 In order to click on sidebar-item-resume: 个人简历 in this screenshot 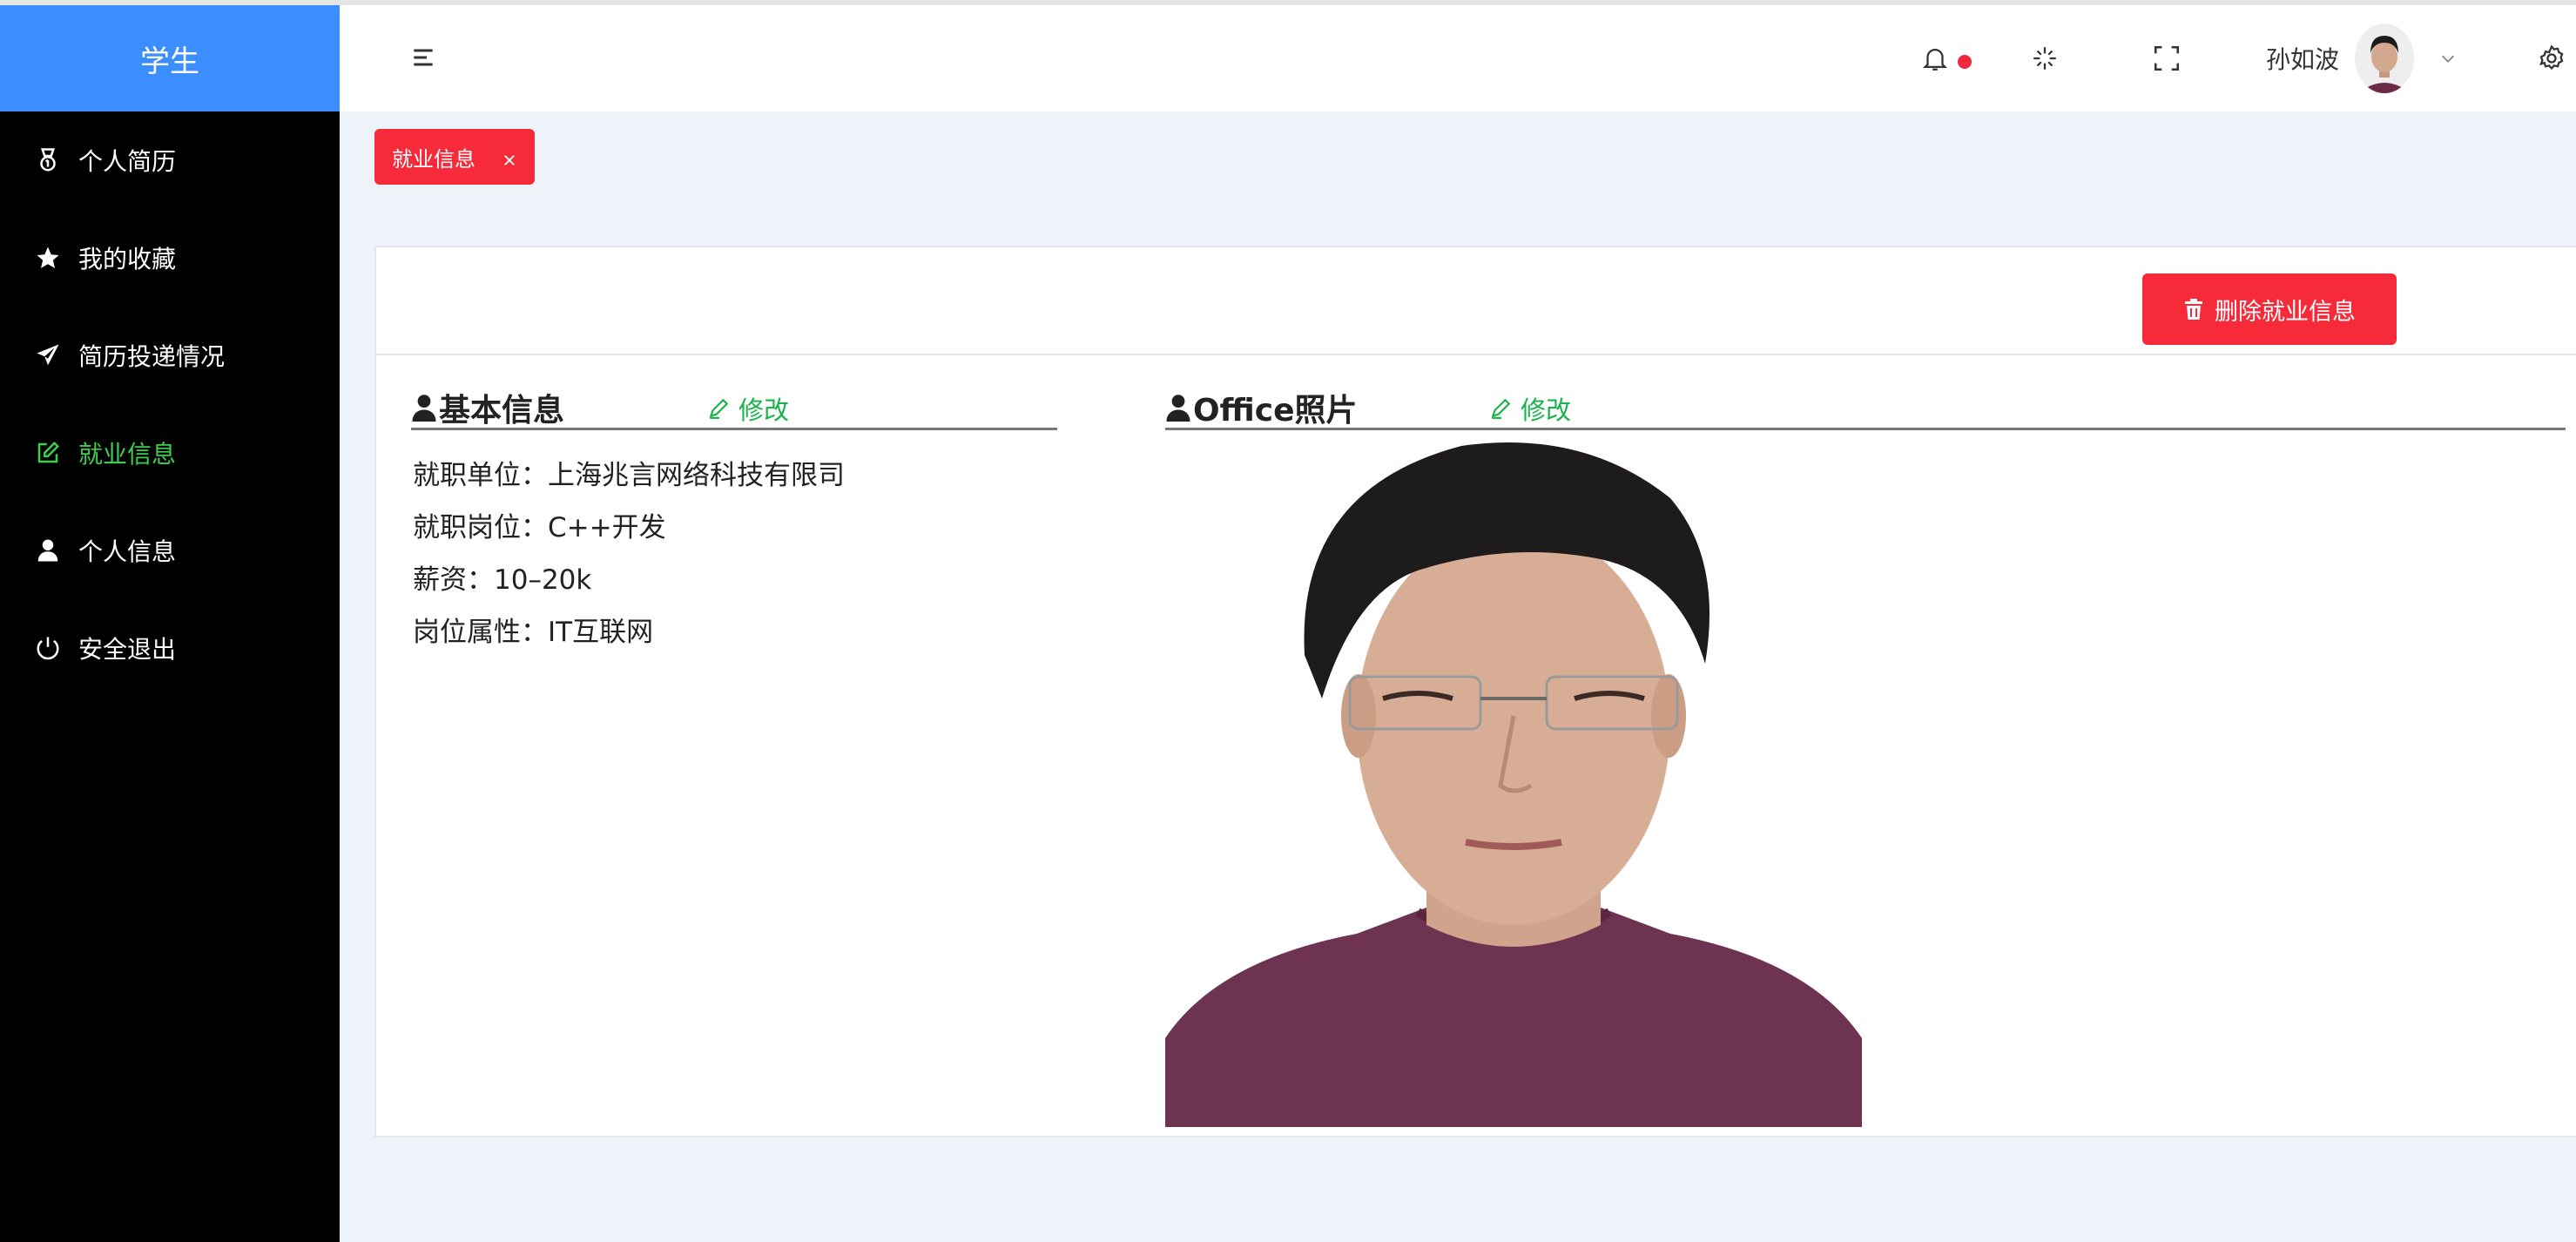, I will do `click(170, 160)`.